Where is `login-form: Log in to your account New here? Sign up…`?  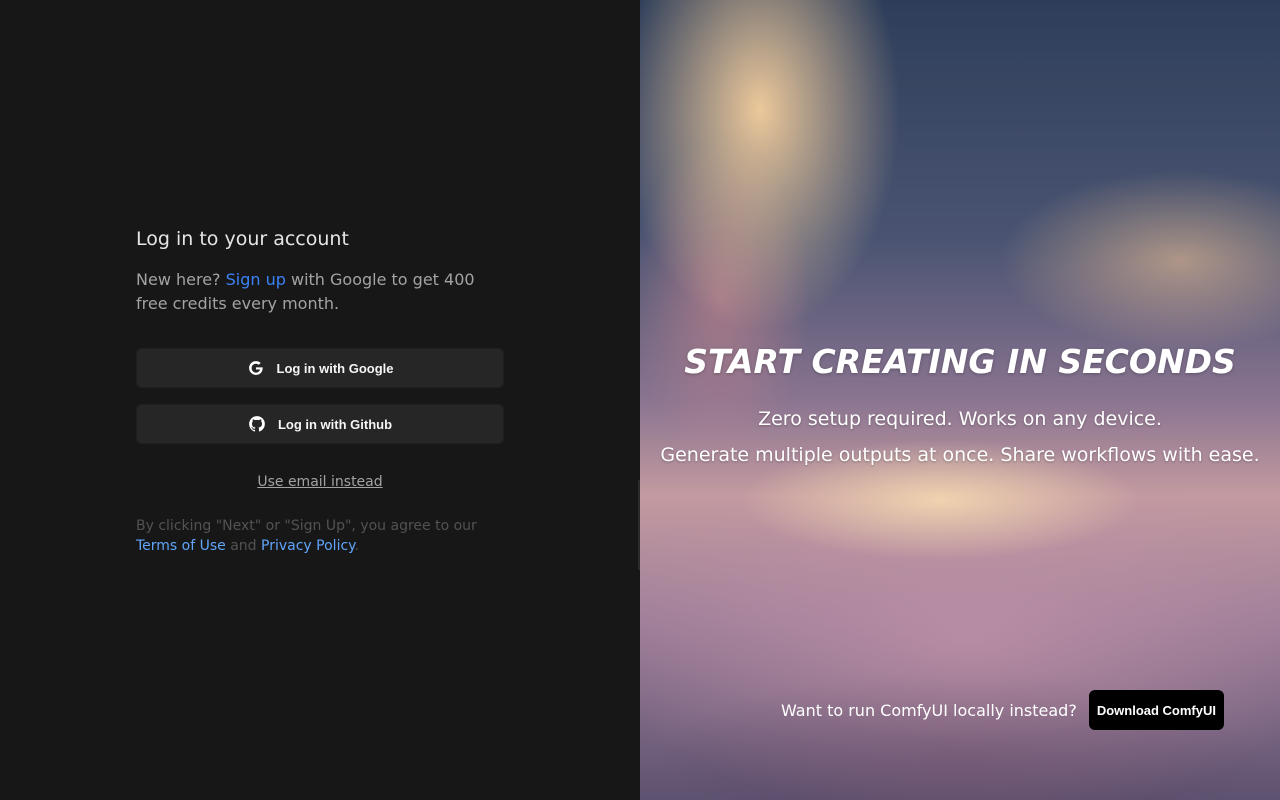
login-form: Log in to your account New here? Sign up… is located at coordinates (320, 391).